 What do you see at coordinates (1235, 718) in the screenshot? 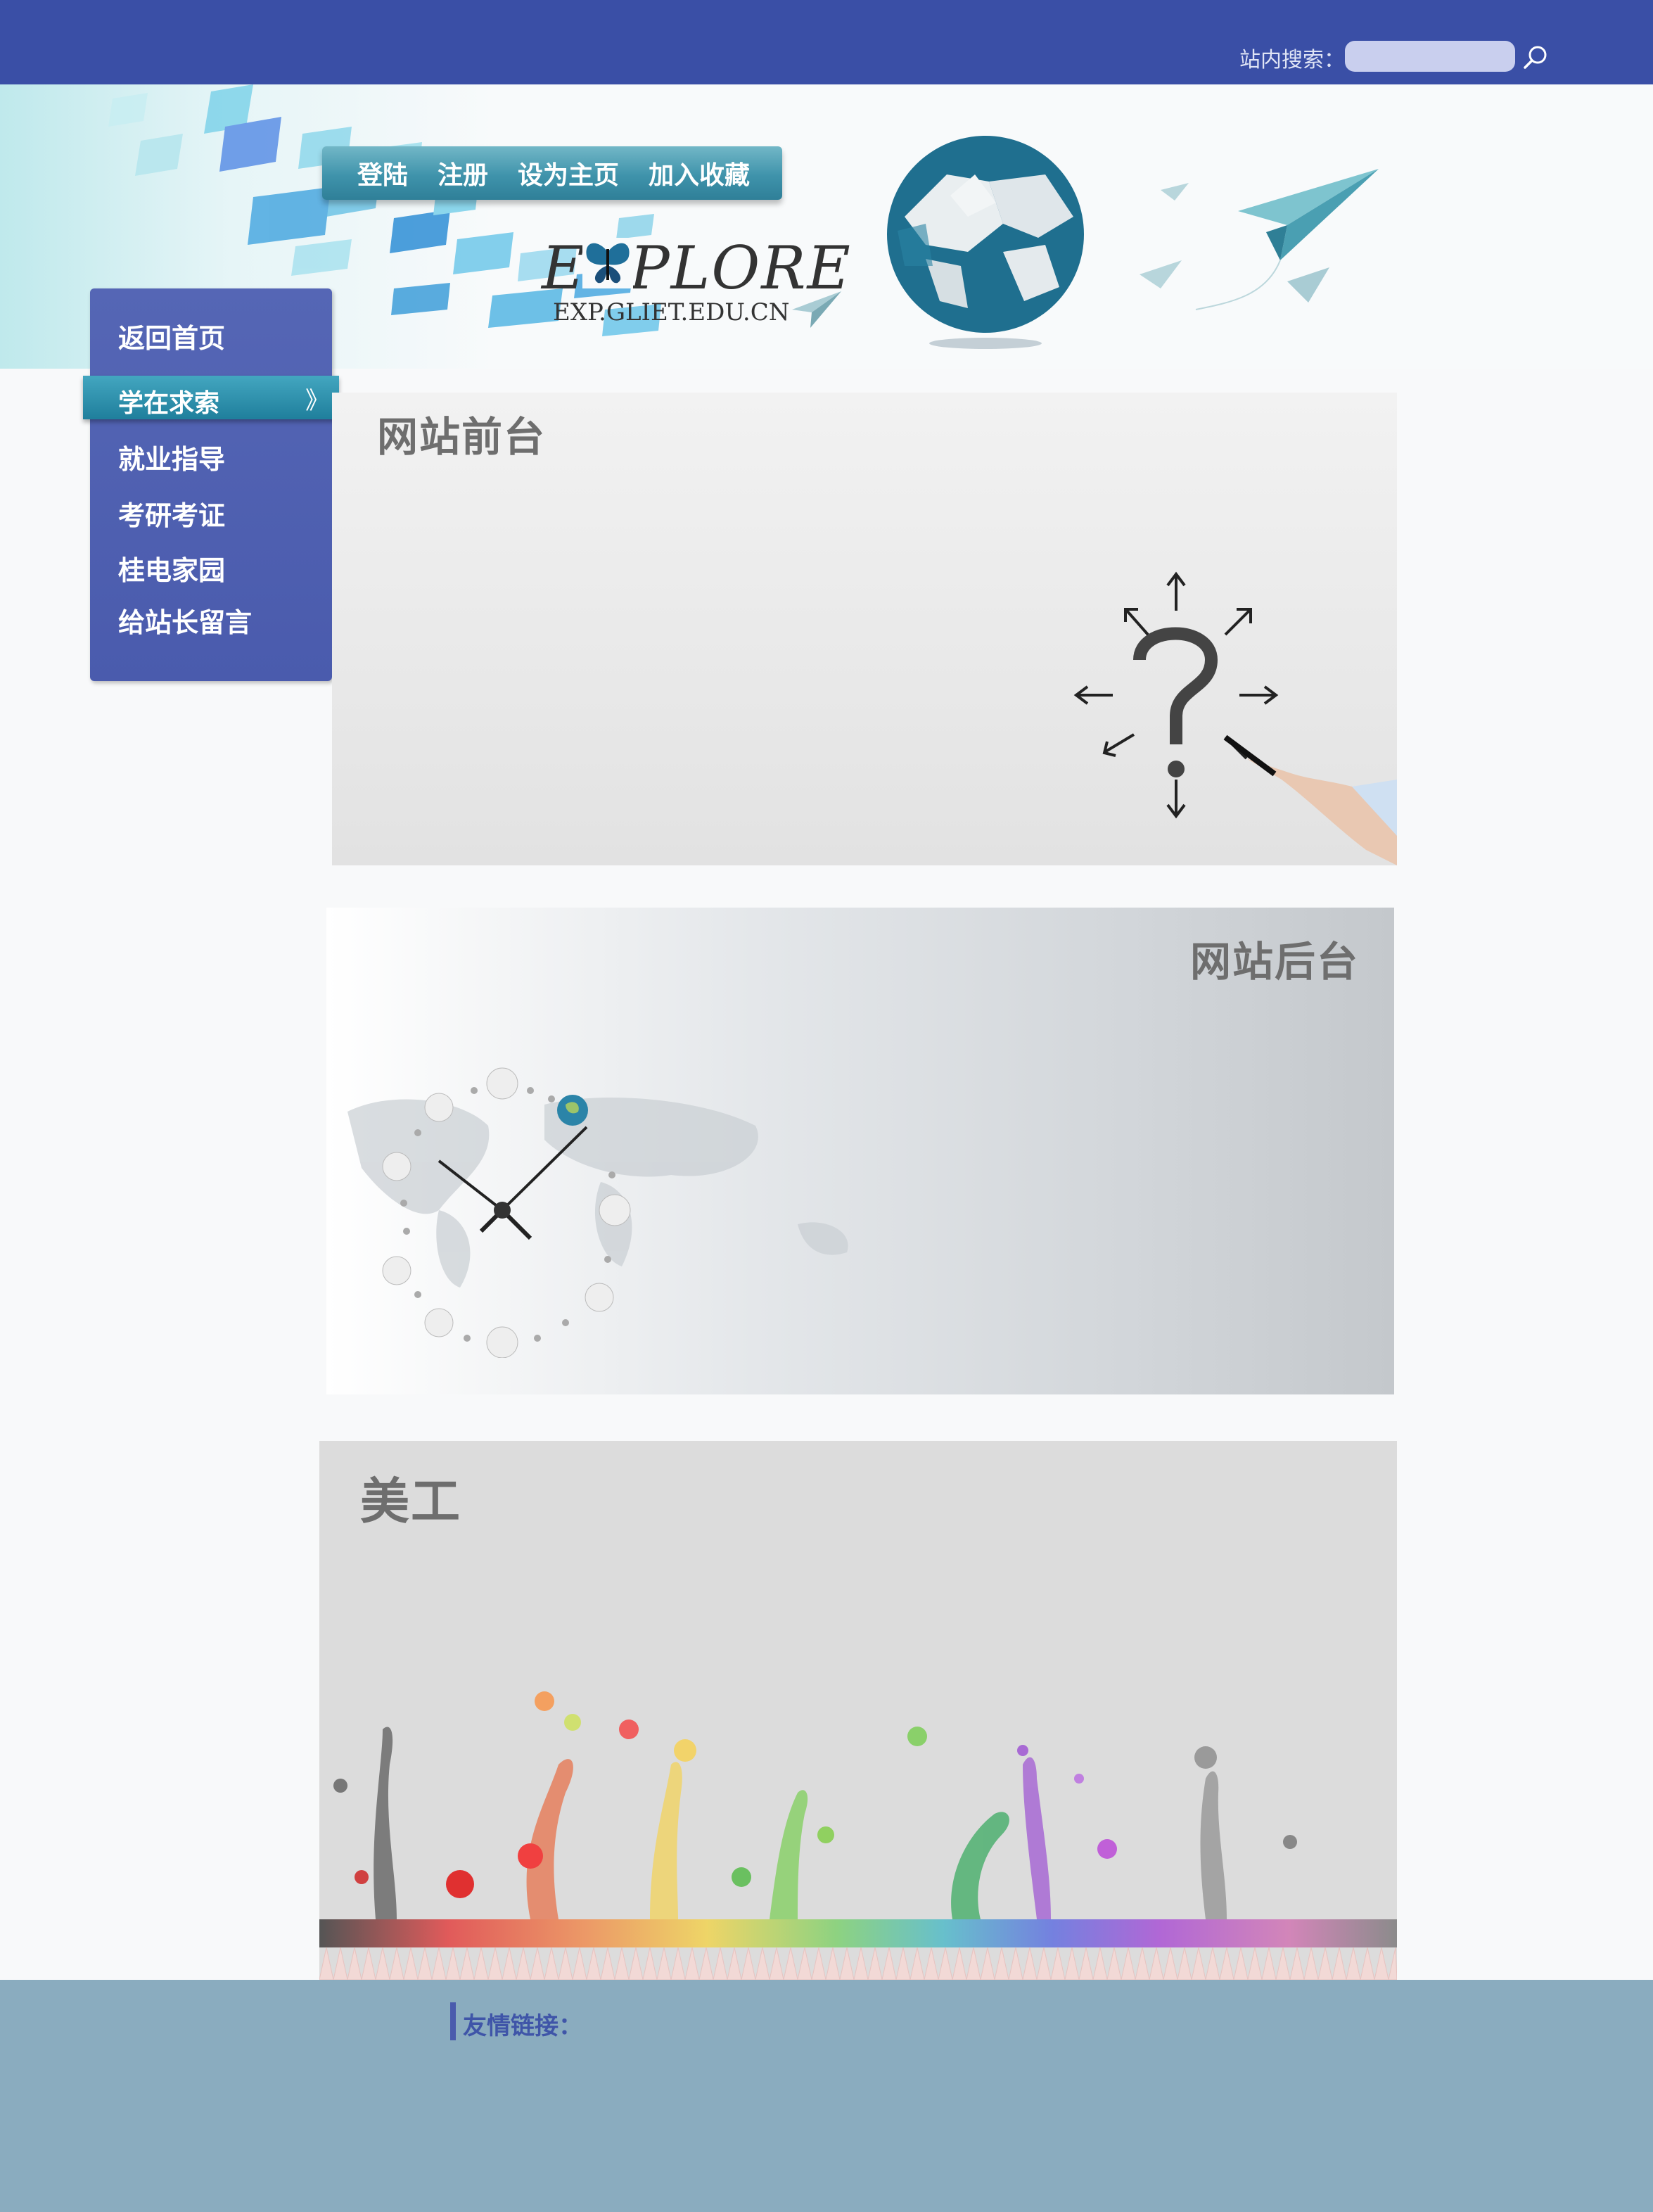
I see `question-mark-icon` at bounding box center [1235, 718].